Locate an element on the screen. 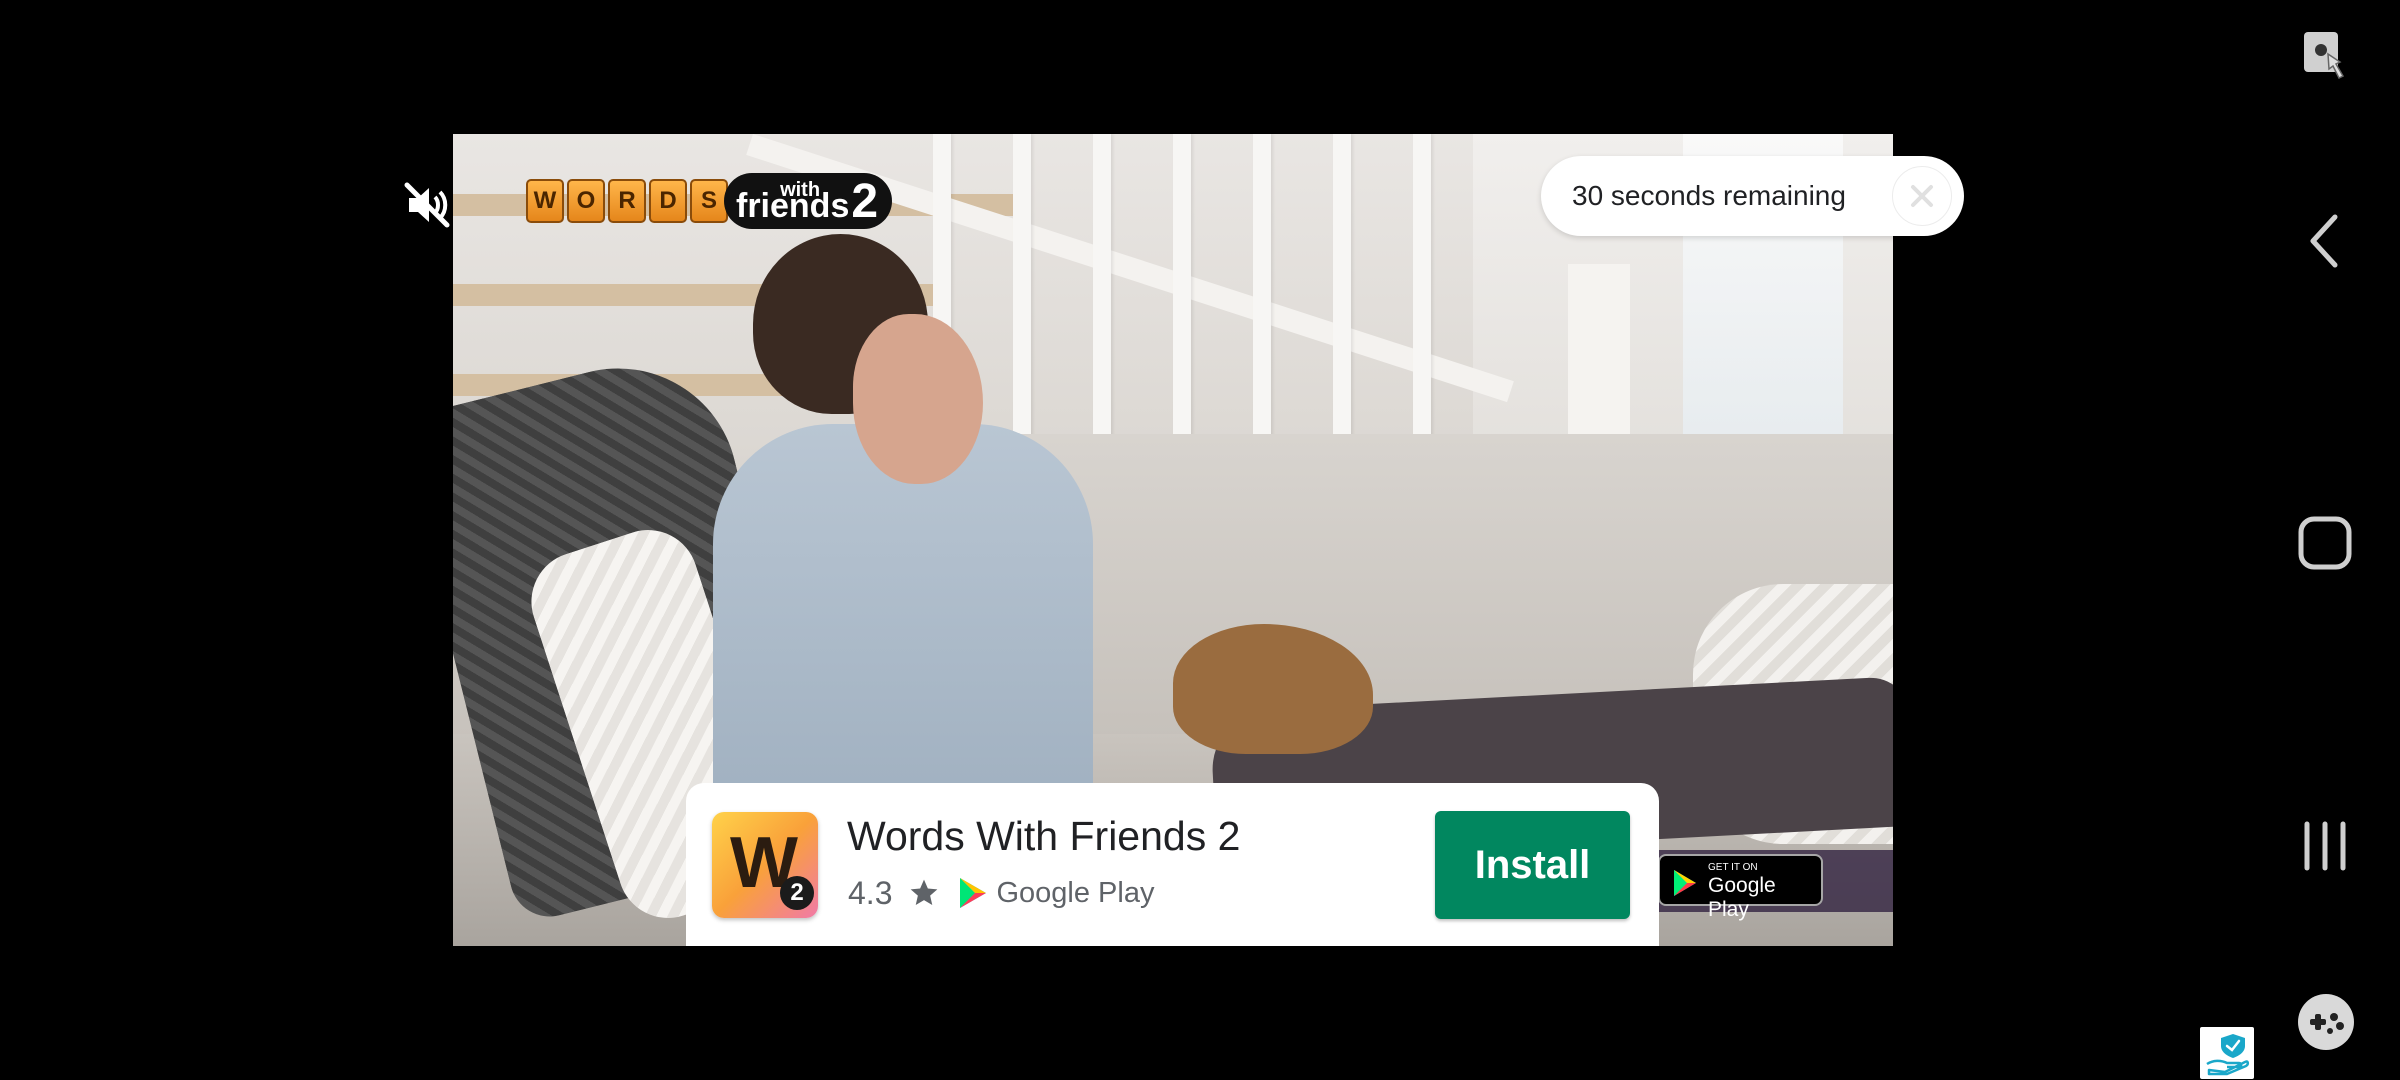 The width and height of the screenshot is (2400, 1080). google-play-logo: Google Play is located at coordinates (1056, 893).